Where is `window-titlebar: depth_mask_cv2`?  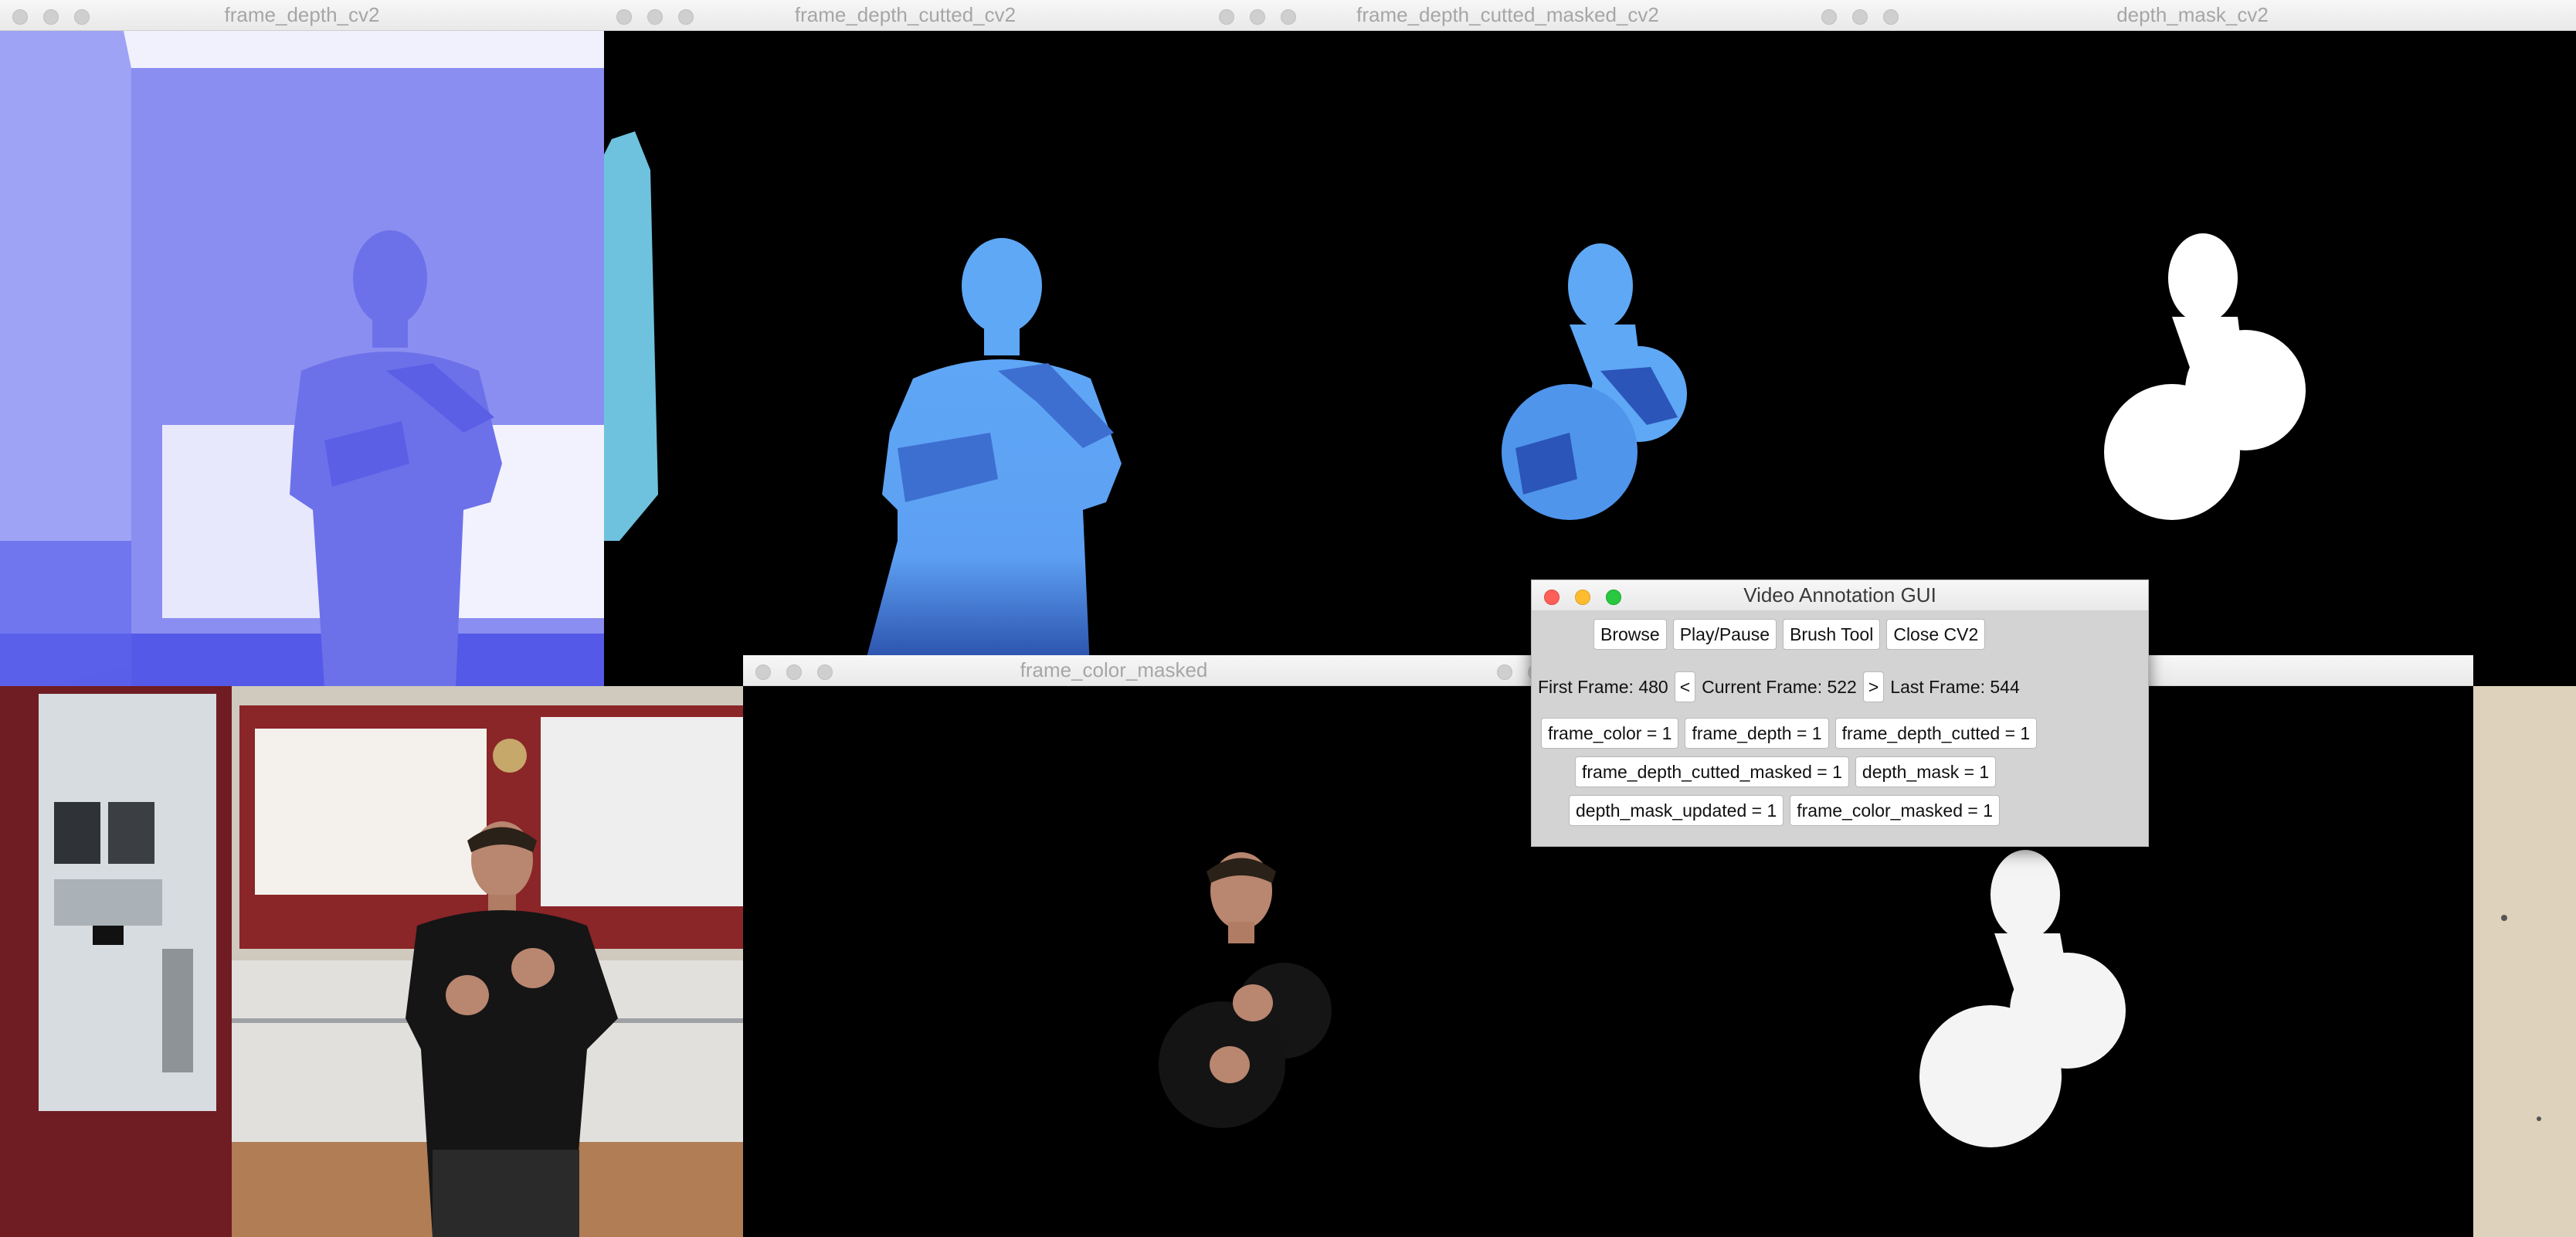
window-titlebar: depth_mask_cv2 is located at coordinates (2192, 15).